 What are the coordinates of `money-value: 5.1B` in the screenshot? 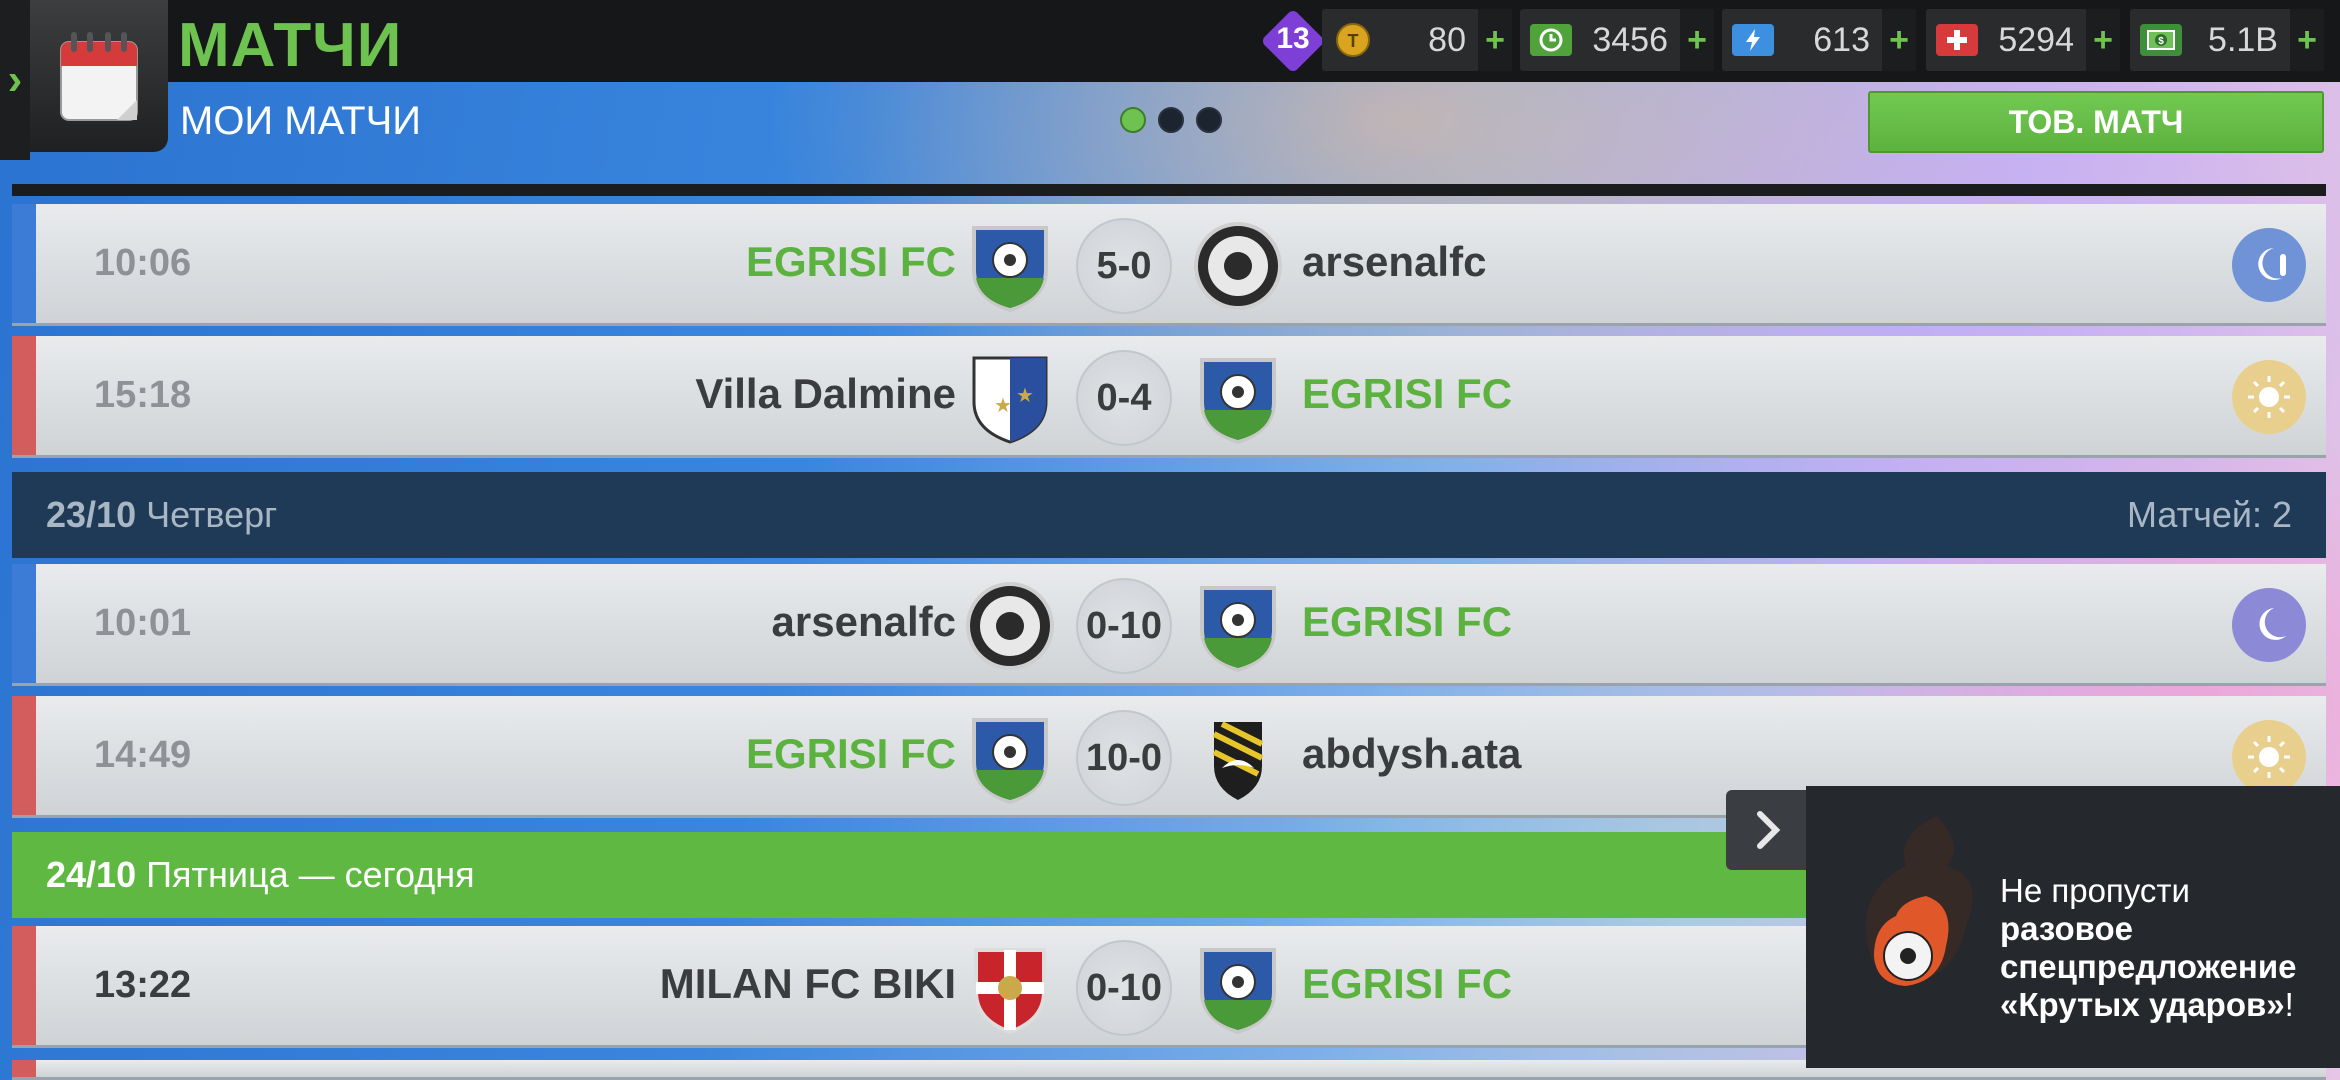 It's located at (2243, 39).